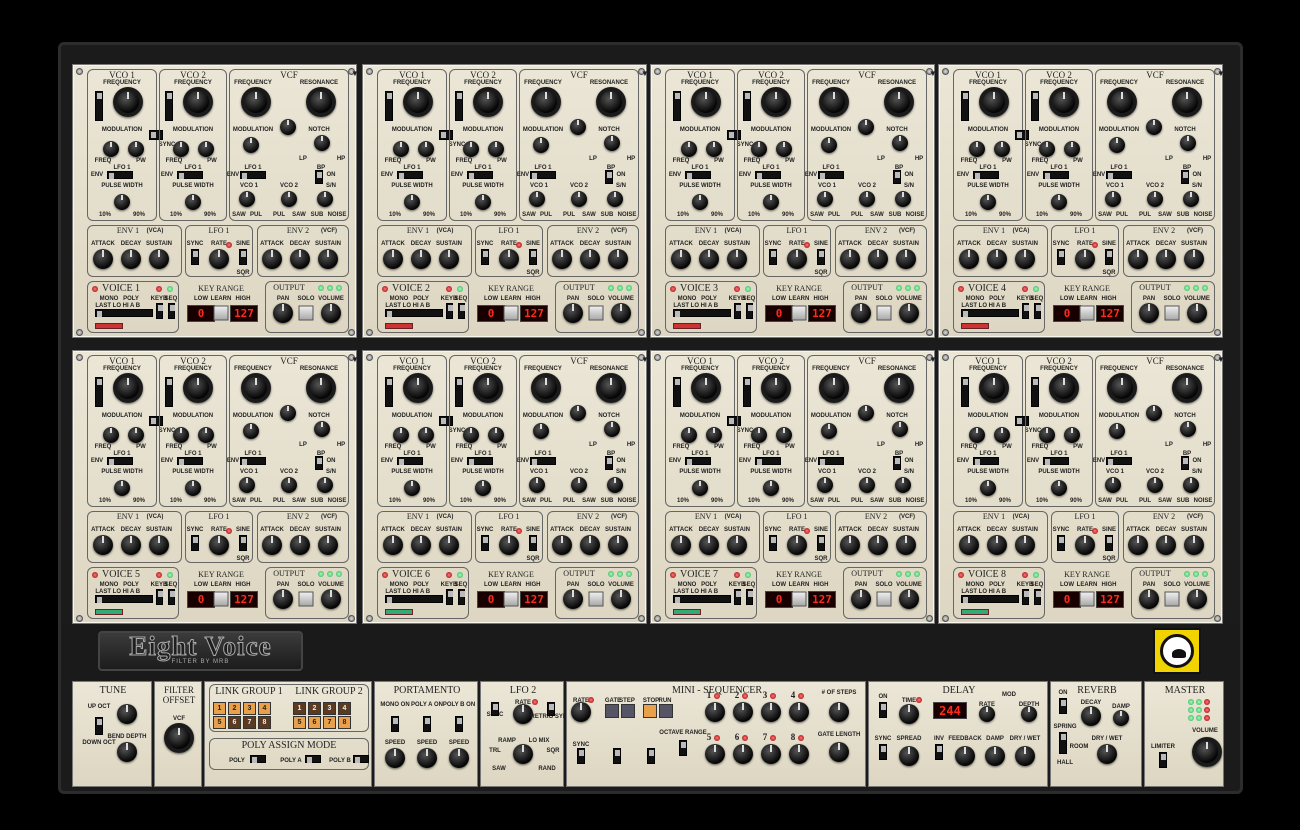 This screenshot has width=1300, height=830. What do you see at coordinates (459, 758) in the screenshot?
I see `portamento-poly_b-speed-knob` at bounding box center [459, 758].